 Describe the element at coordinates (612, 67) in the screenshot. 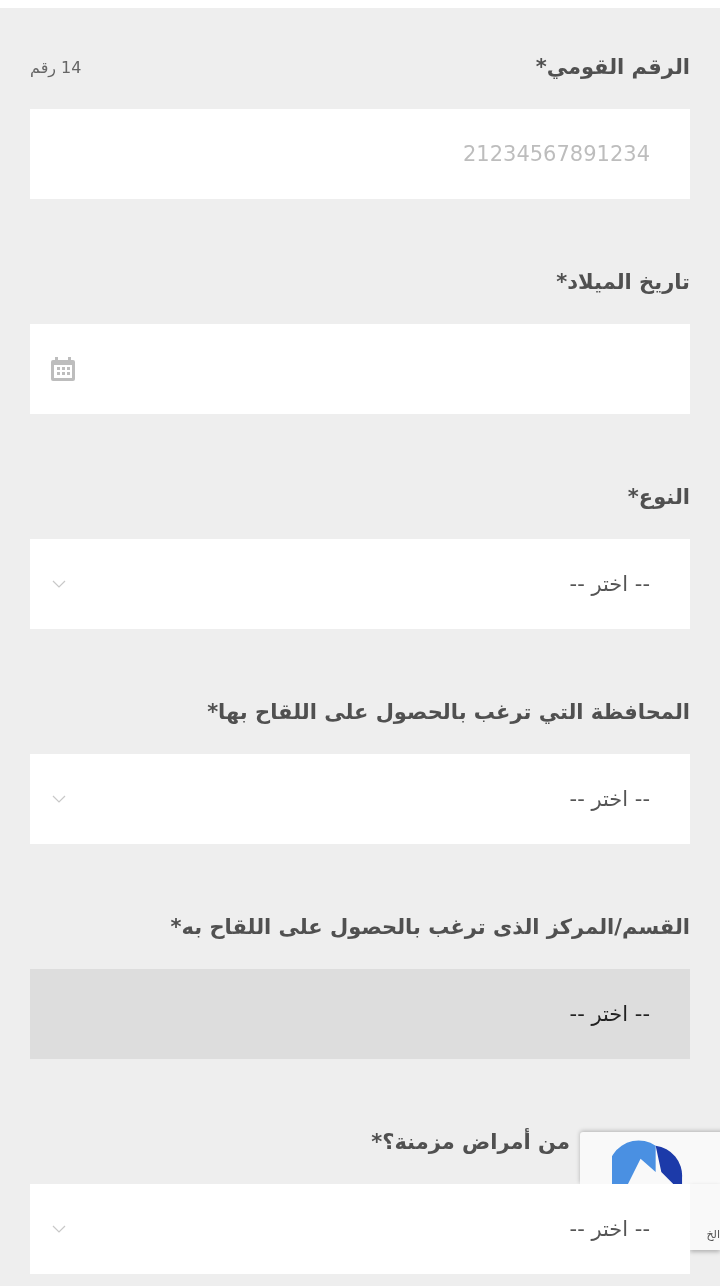

I see `field-label: الرقم القومي*` at that location.